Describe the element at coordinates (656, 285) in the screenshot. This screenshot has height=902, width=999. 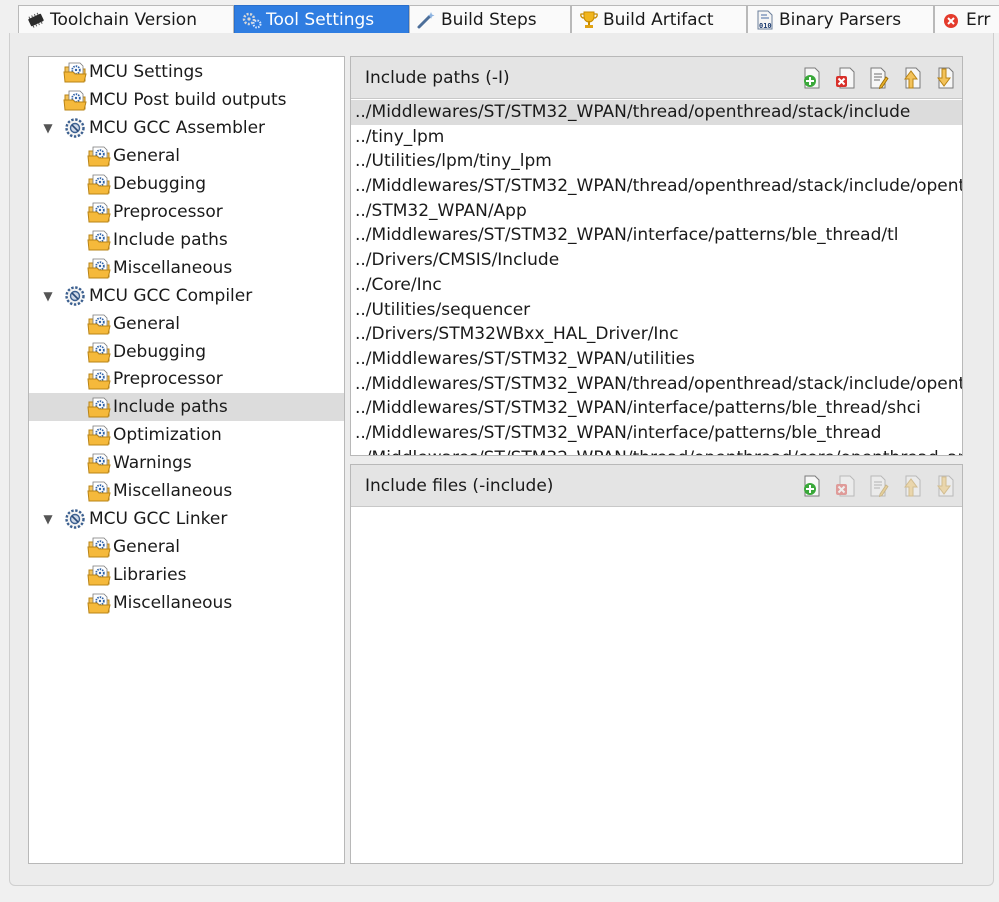
I see `list-item: ../Core/Inc` at that location.